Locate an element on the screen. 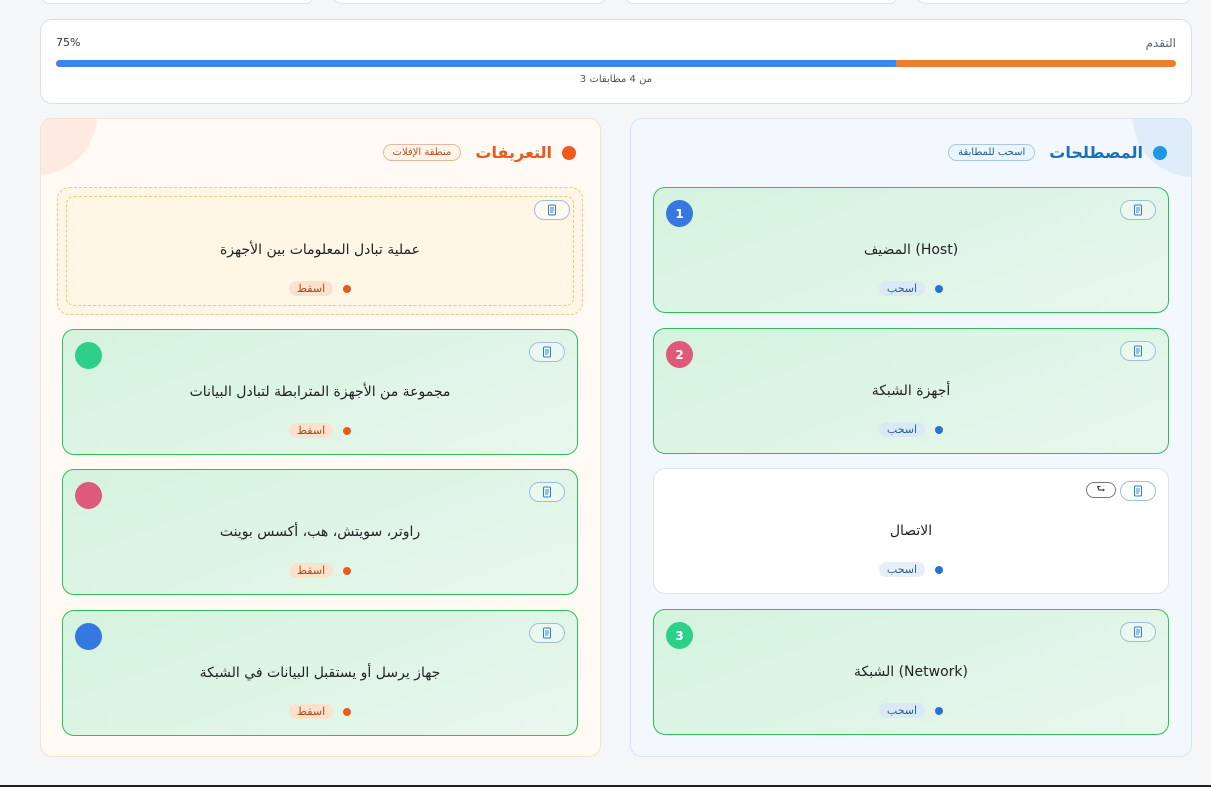  term-text: الاتصال is located at coordinates (911, 531).